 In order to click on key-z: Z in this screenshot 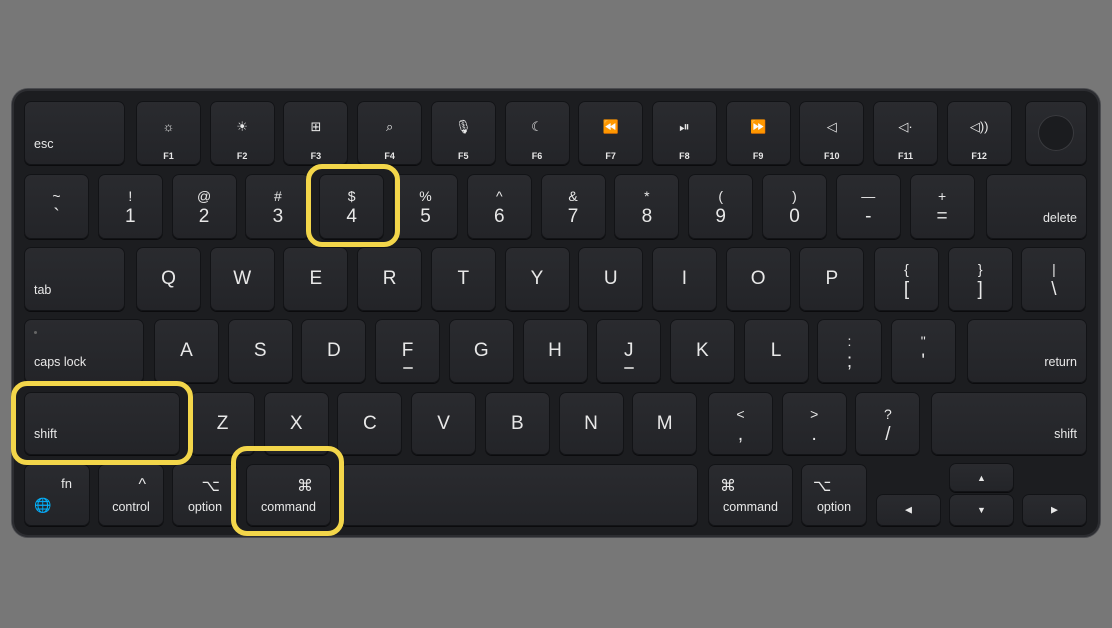, I will do `click(222, 423)`.